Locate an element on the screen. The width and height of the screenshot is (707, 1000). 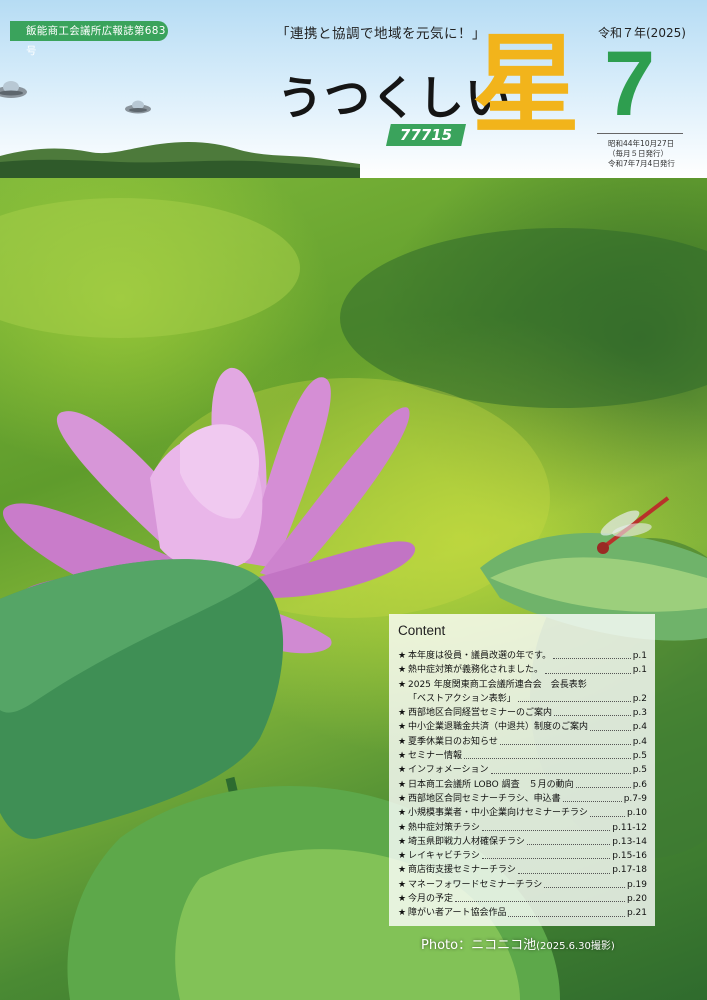
toc-item-text: セミナー情報 is located at coordinates (435, 756).